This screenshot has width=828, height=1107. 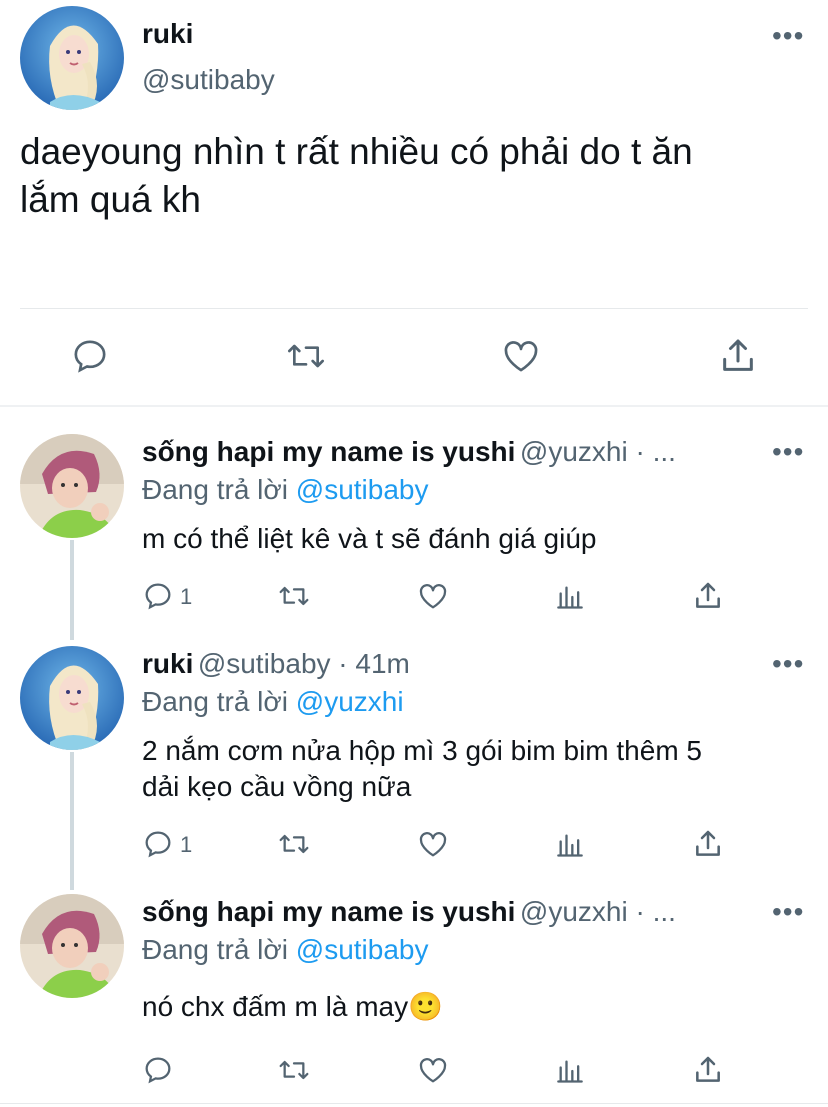 I want to click on tweet-divider, so click(x=414, y=308).